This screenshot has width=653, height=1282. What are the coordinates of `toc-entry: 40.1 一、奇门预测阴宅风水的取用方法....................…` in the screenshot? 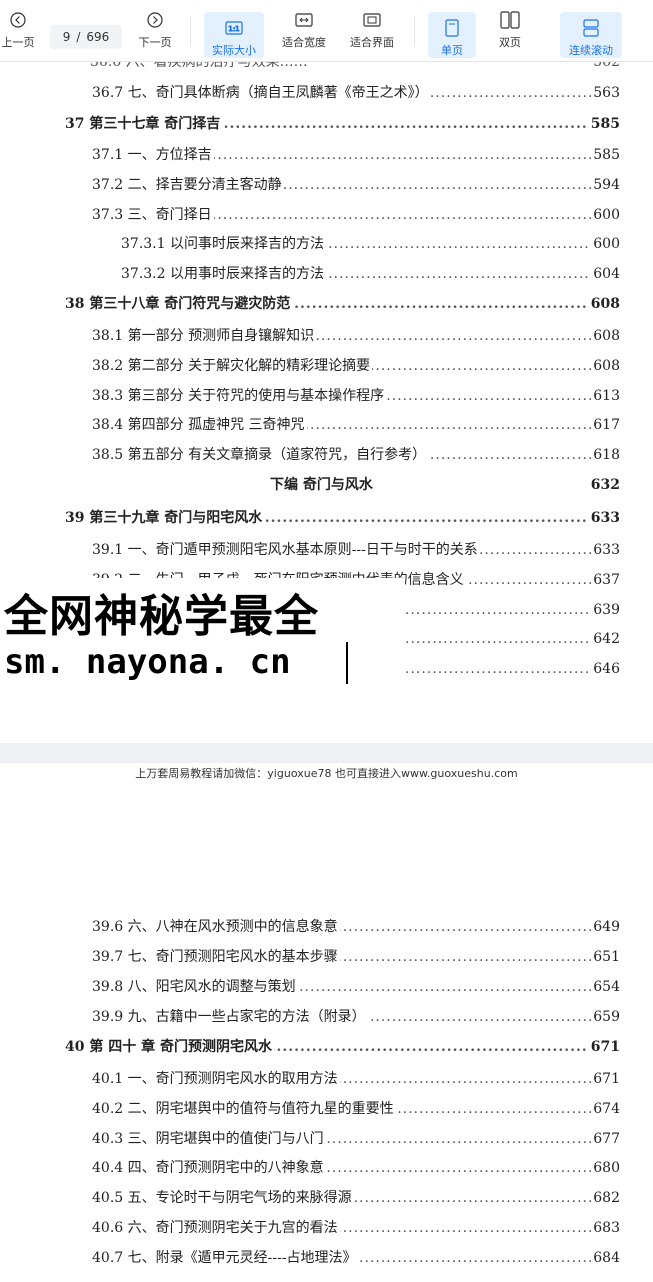 It's located at (326, 1079).